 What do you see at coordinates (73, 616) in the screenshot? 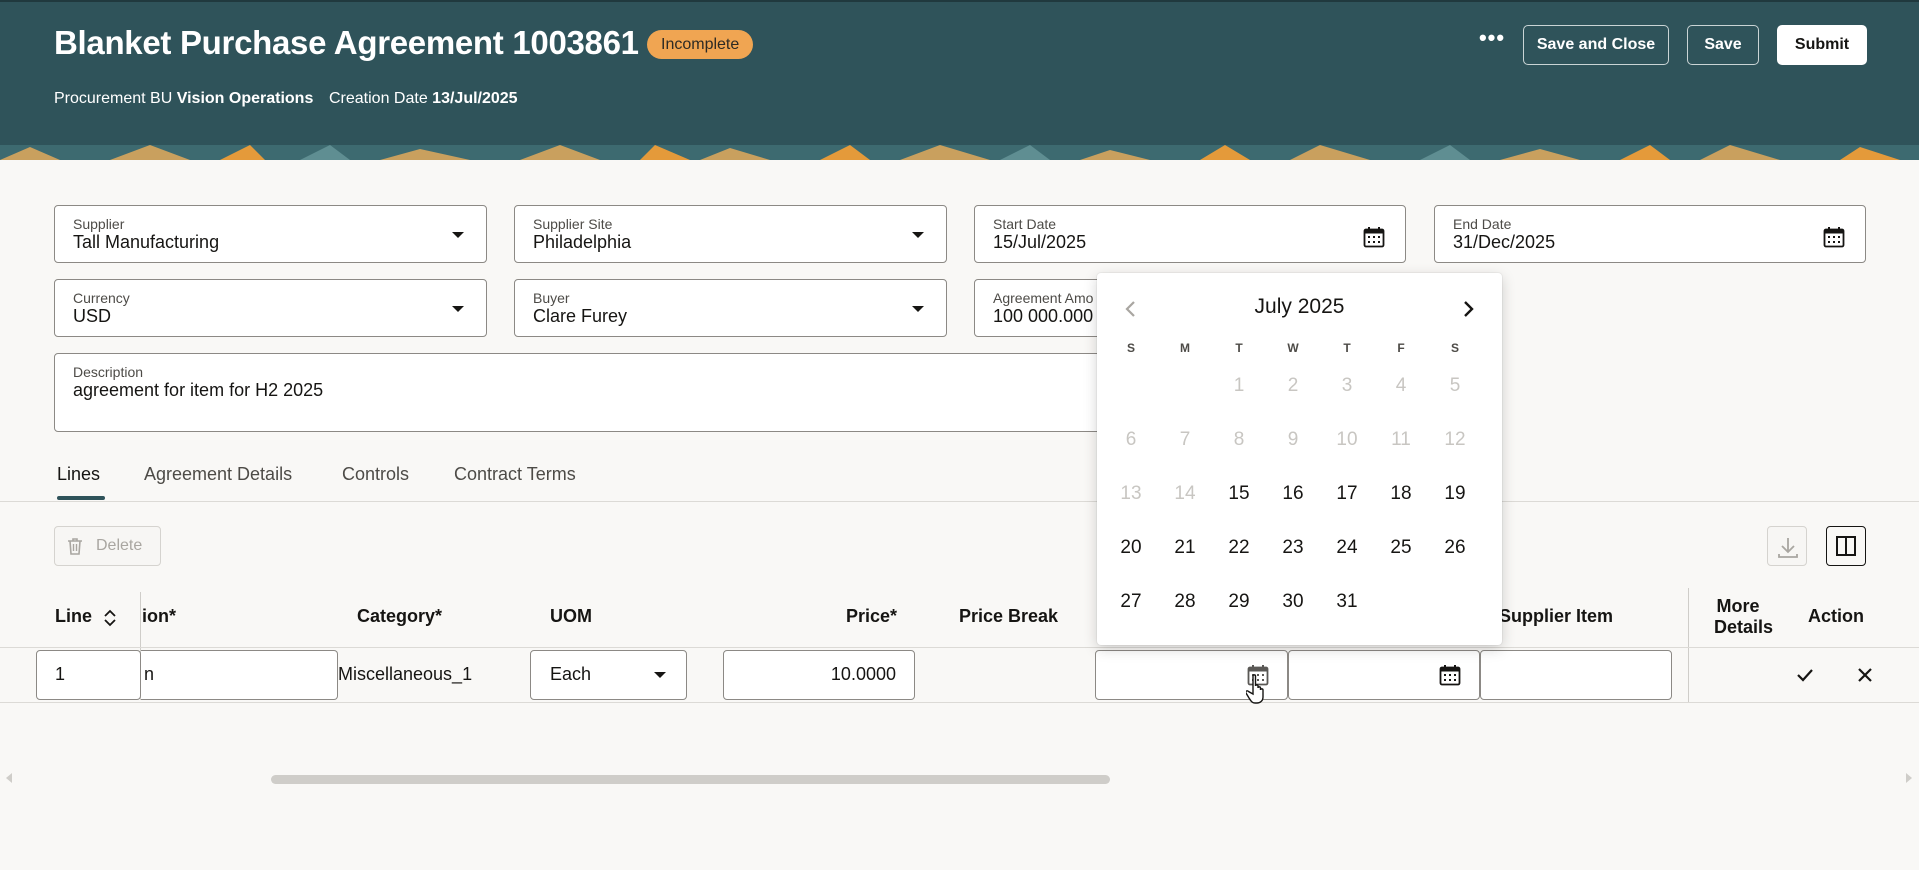
I see `column-header-line: Line` at bounding box center [73, 616].